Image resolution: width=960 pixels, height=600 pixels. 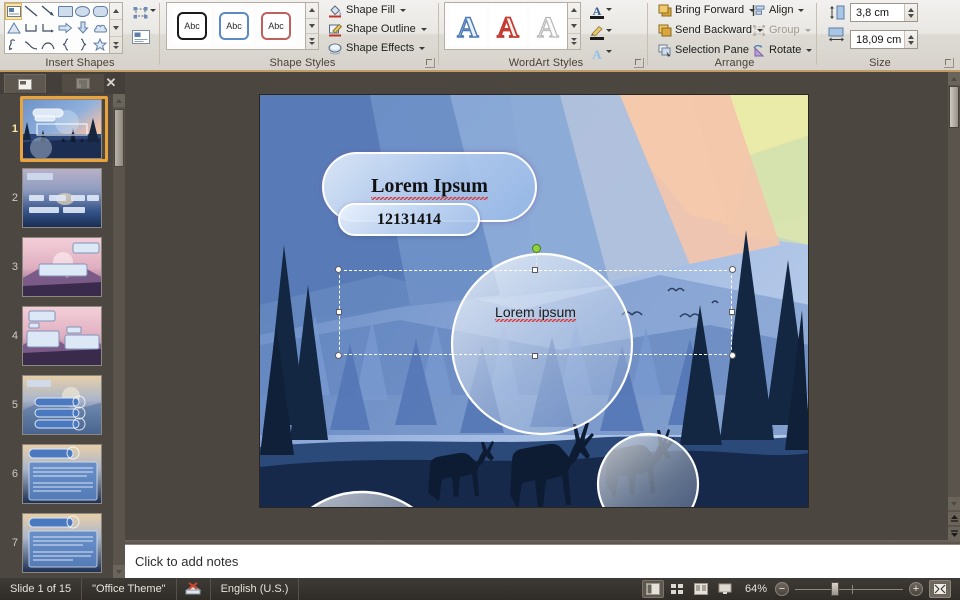 What do you see at coordinates (48, 11) in the screenshot?
I see `shape-arrow-icon` at bounding box center [48, 11].